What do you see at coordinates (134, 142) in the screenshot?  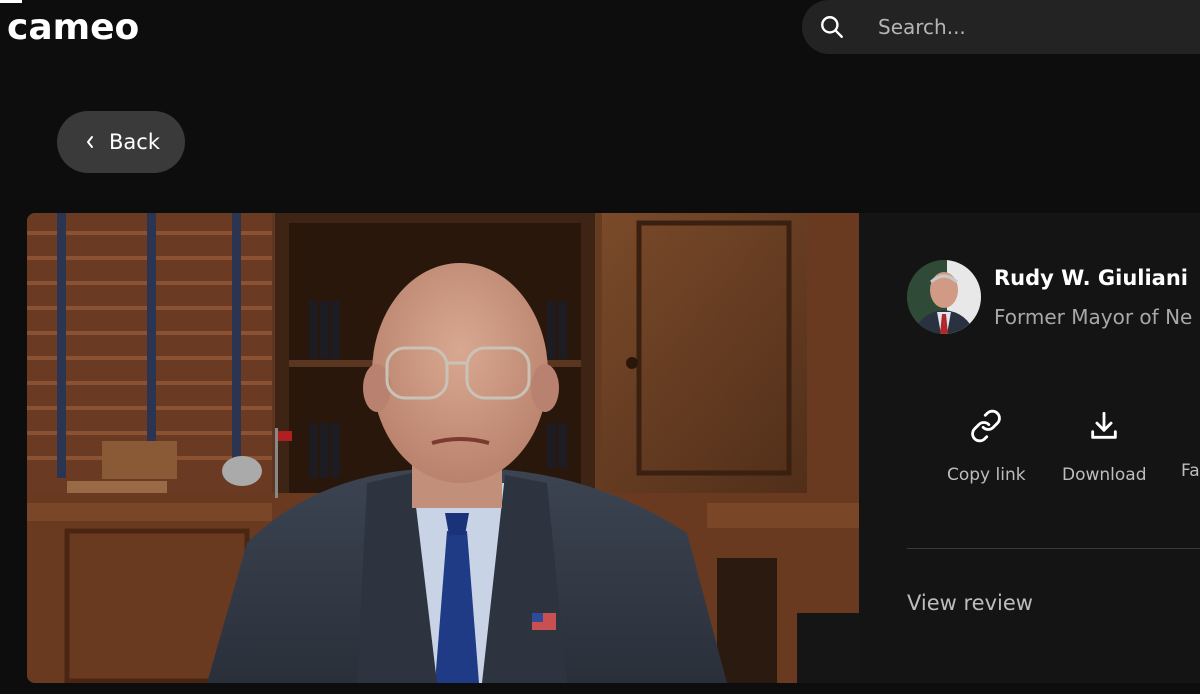 I see `back-button-label: Back` at bounding box center [134, 142].